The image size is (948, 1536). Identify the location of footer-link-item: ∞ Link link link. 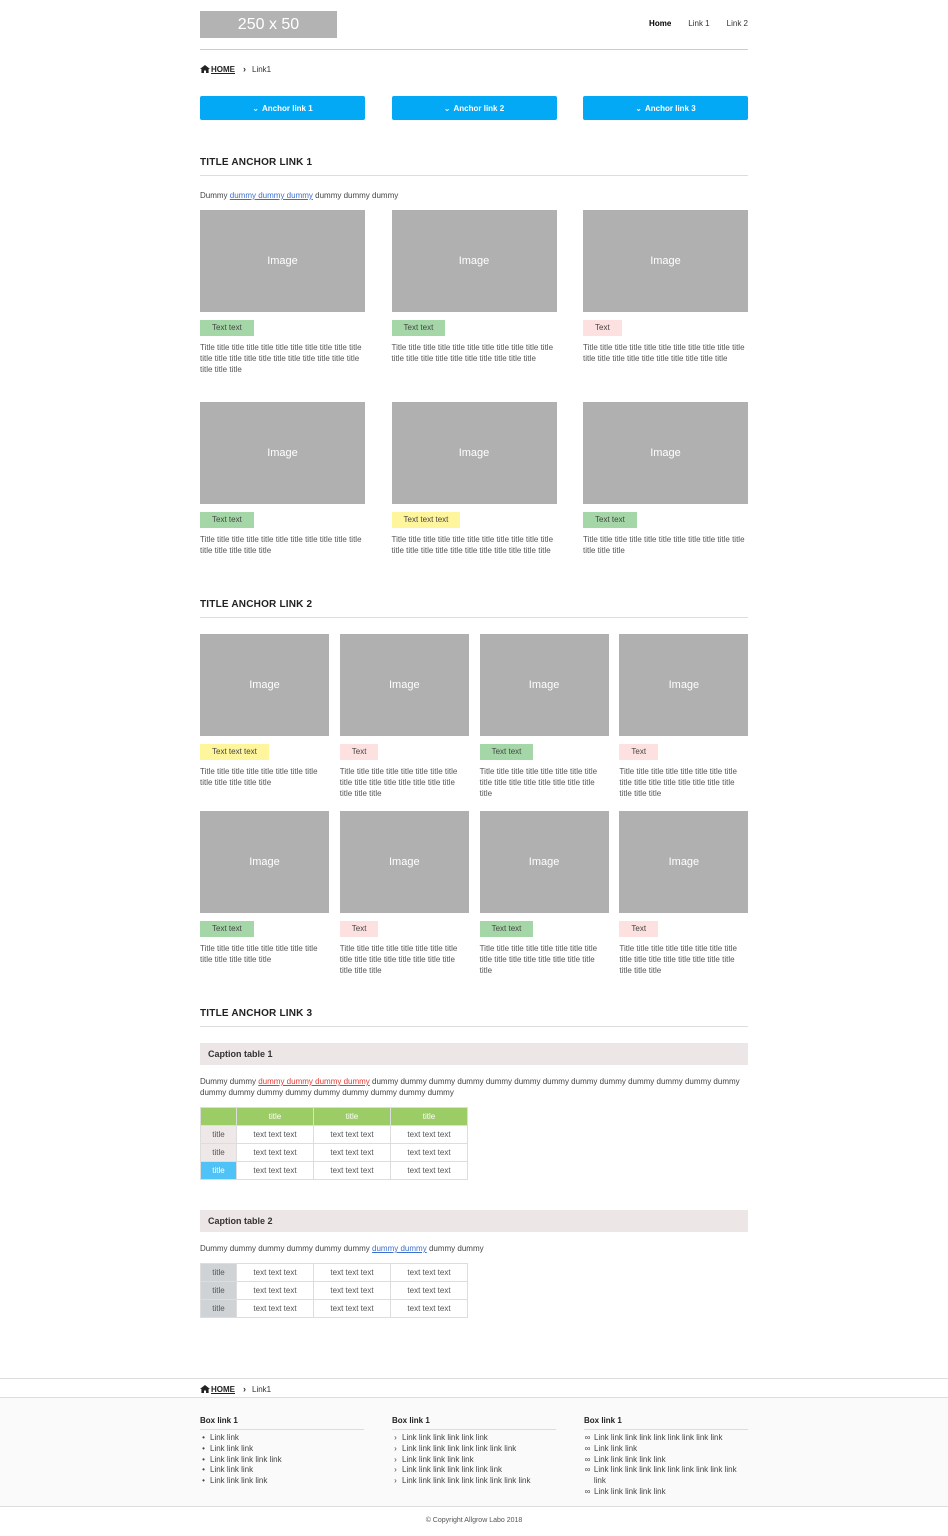
(666, 1449).